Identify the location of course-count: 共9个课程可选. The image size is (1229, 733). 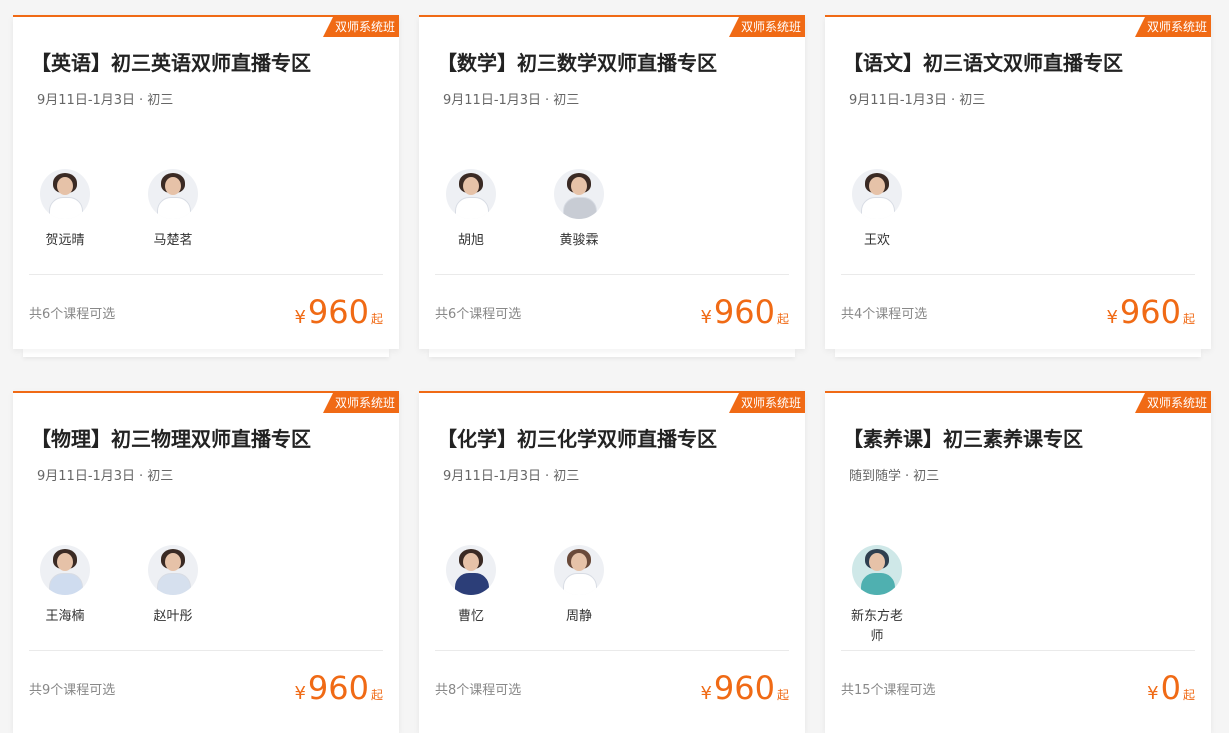
(72, 690).